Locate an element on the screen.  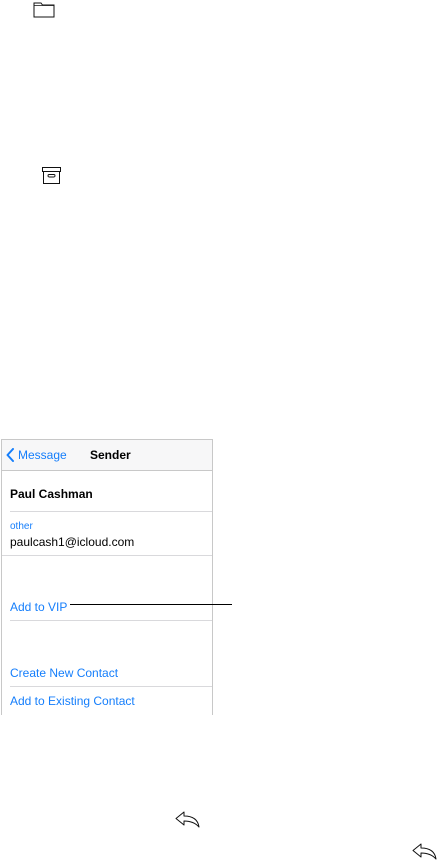
back-button: Message is located at coordinates (36, 455).